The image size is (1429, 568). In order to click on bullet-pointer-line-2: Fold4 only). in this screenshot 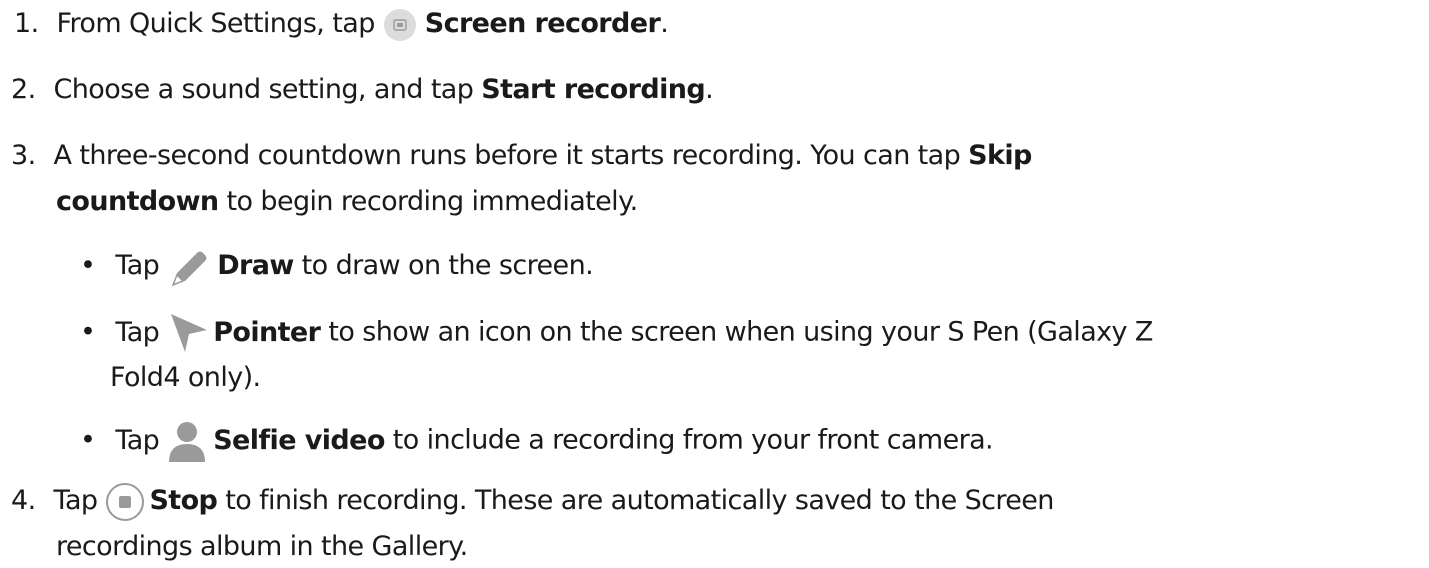, I will do `click(185, 378)`.